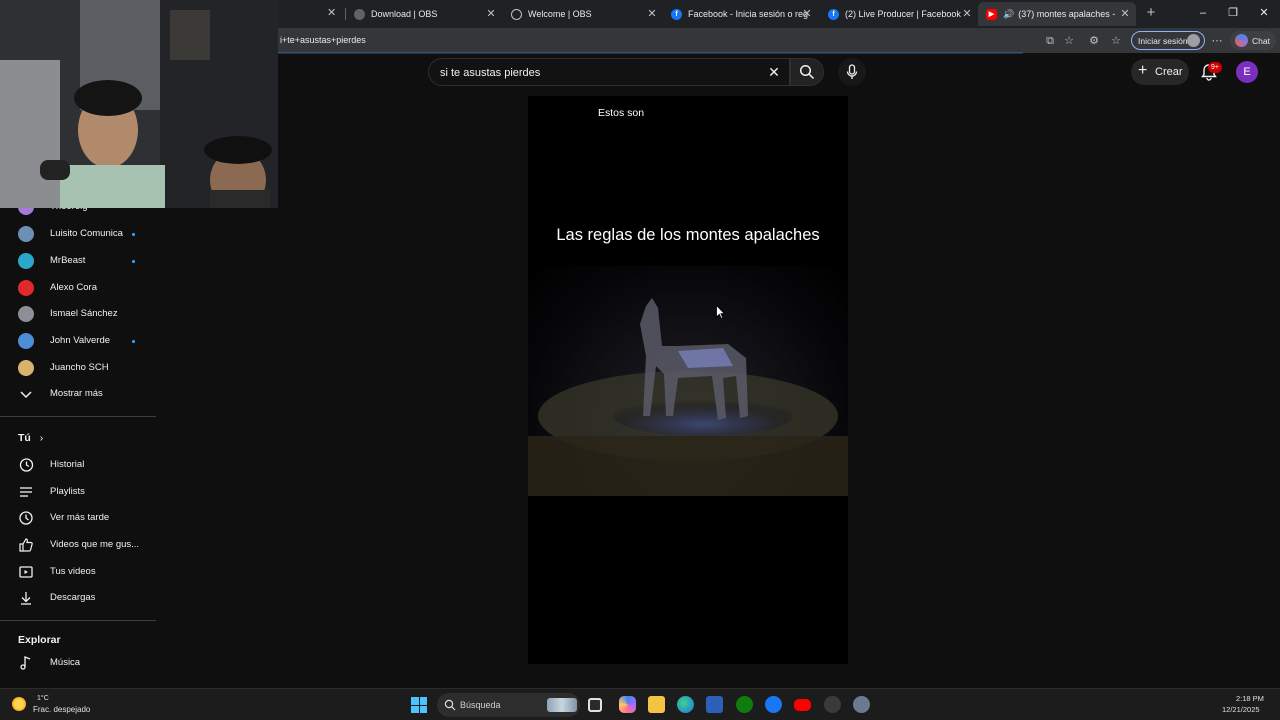  Describe the element at coordinates (65, 662) in the screenshot. I see `sidebar-item-label: Música` at that location.